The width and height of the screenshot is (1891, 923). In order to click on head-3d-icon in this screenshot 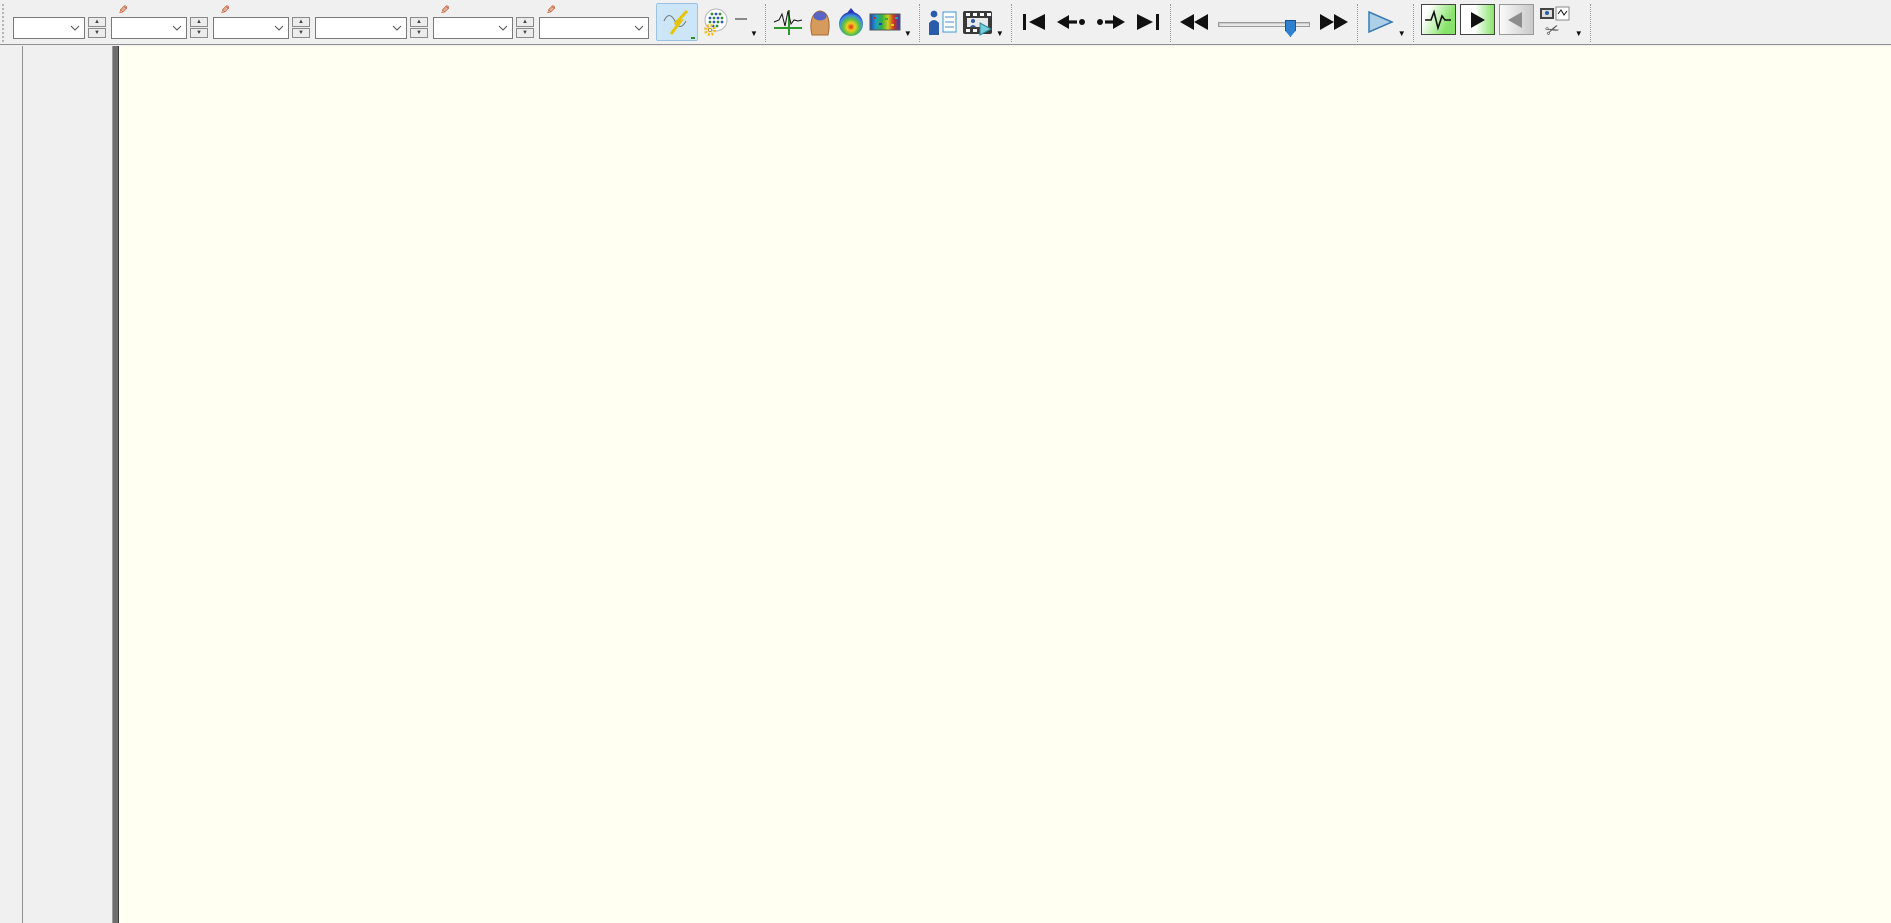, I will do `click(820, 22)`.